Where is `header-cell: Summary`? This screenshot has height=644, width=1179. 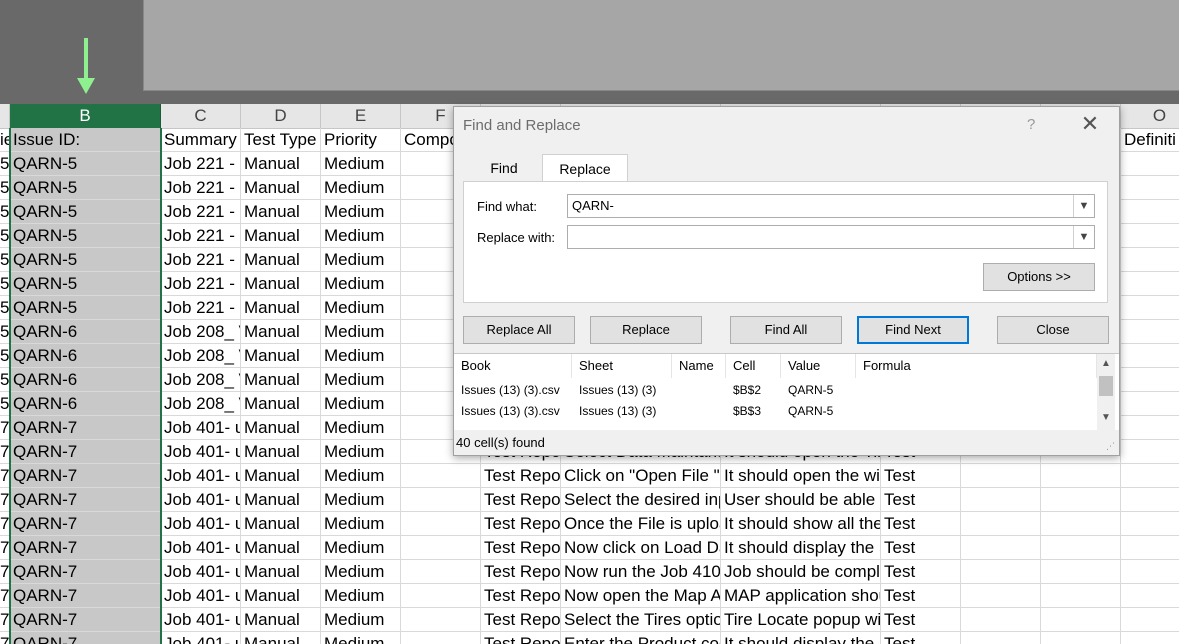
header-cell: Summary is located at coordinates (201, 140).